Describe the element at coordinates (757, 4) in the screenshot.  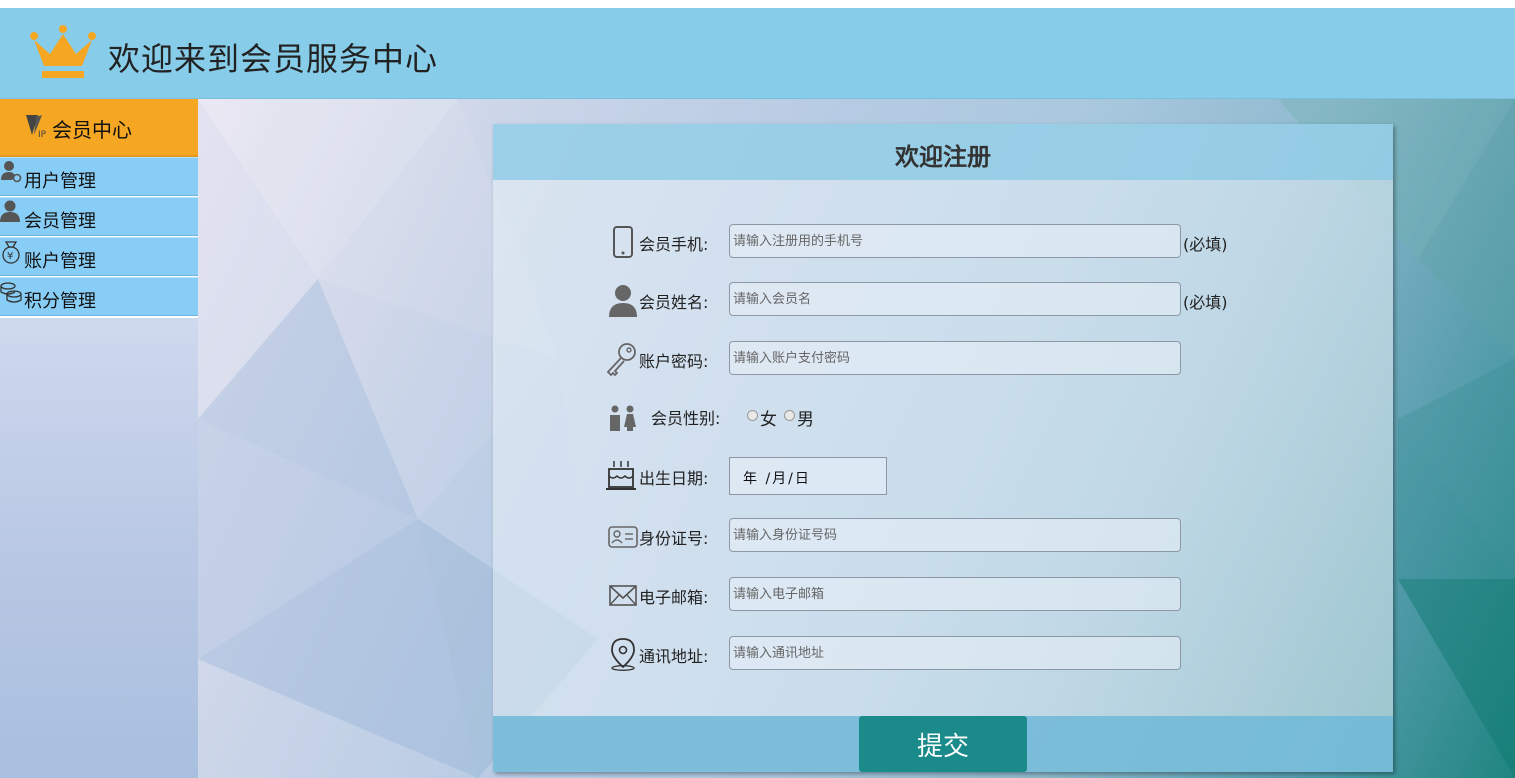
I see `top-strip` at that location.